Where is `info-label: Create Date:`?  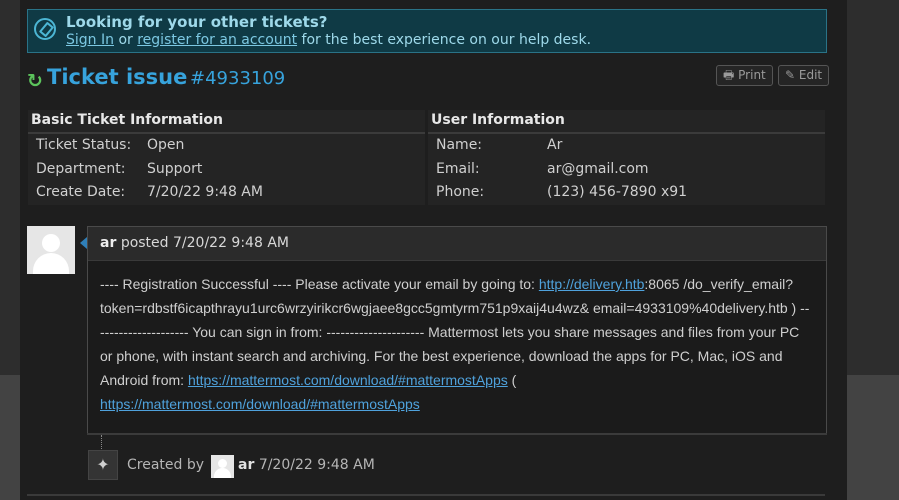
info-label: Create Date: is located at coordinates (81, 192).